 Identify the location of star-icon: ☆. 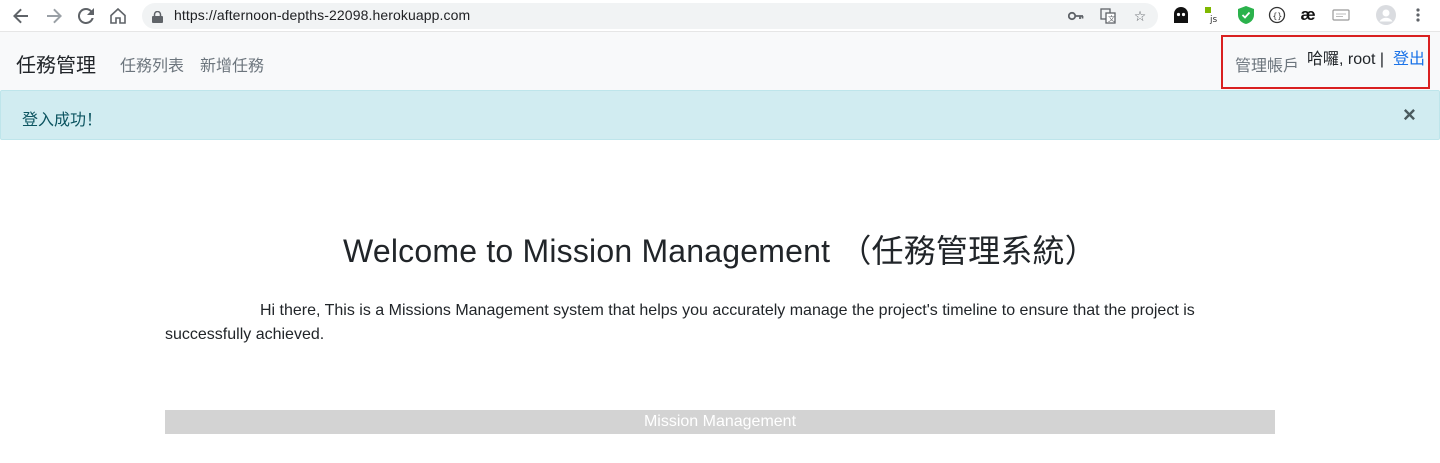
(1140, 16).